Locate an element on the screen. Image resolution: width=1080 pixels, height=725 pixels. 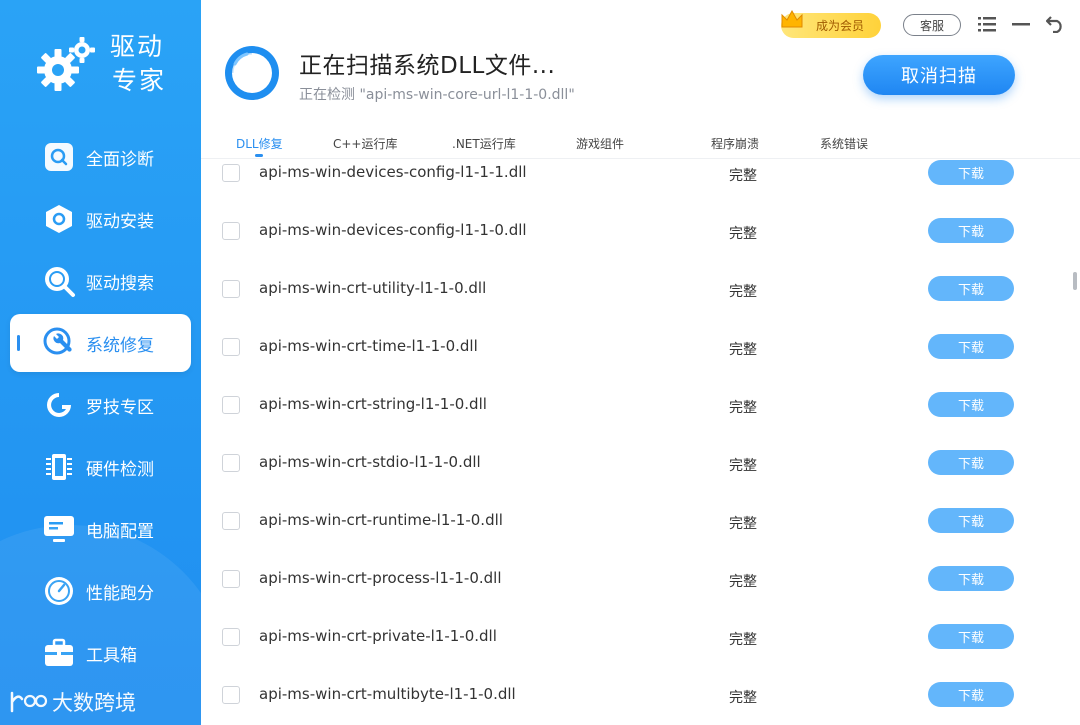
sidebar-item-toolbox: 工具箱 is located at coordinates (100, 653).